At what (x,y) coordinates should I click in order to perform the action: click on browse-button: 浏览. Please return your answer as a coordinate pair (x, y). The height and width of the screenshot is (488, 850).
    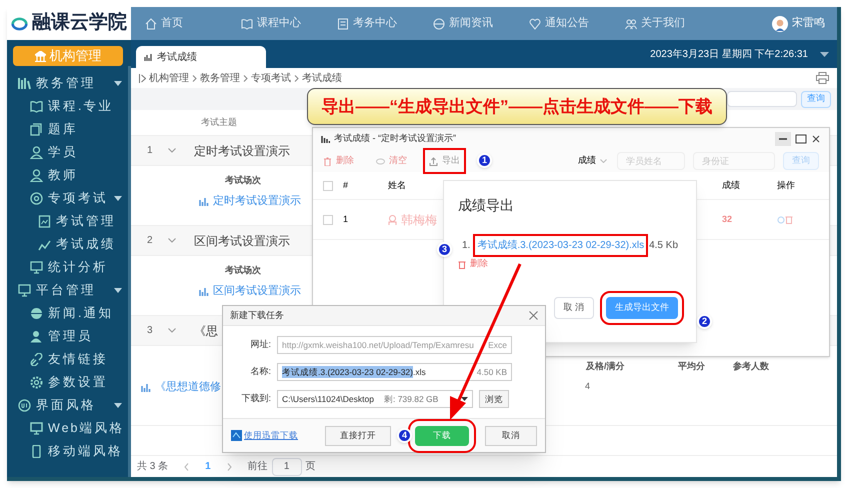
    Looking at the image, I should click on (494, 399).